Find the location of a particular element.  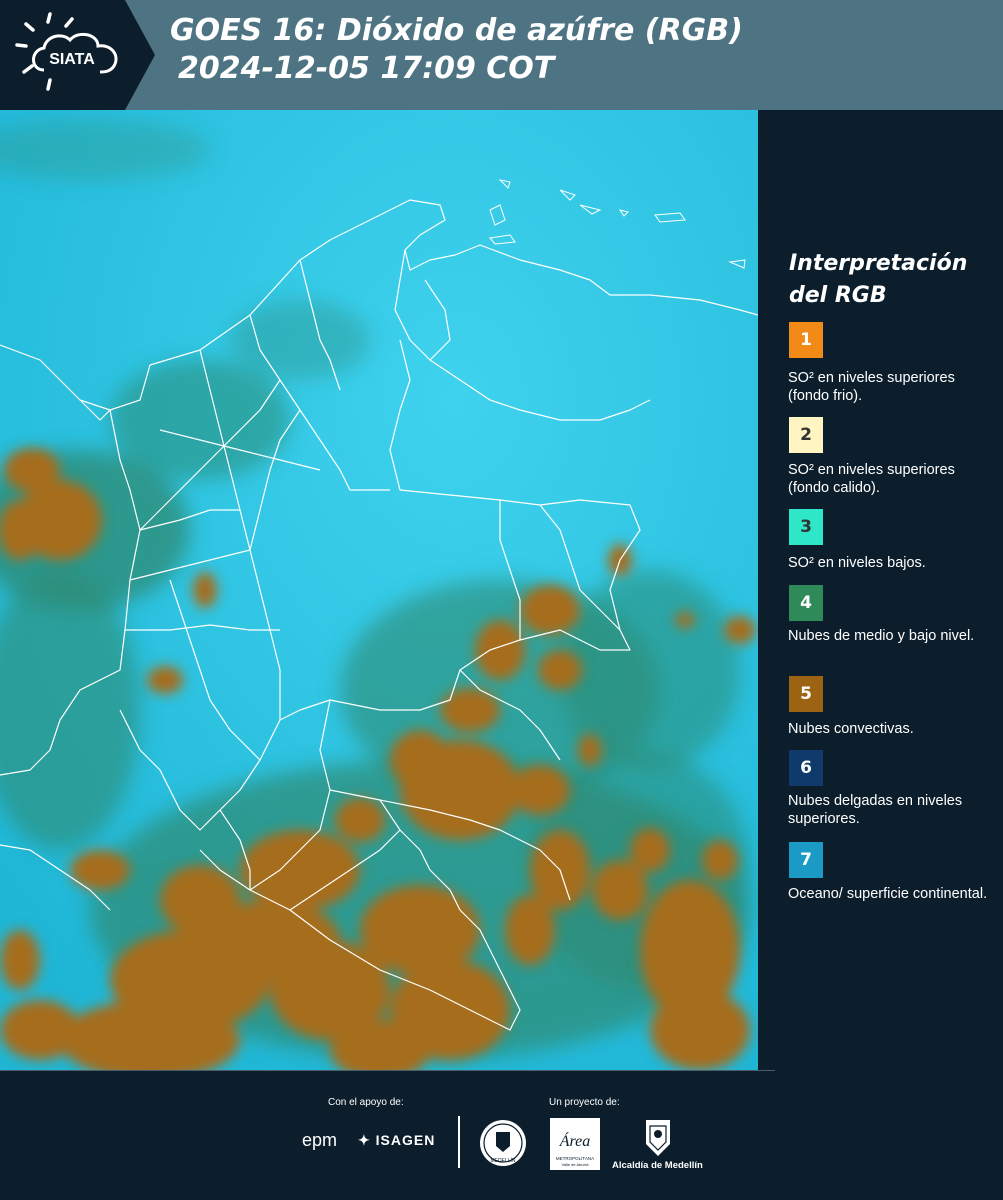

area-metropolitana-logo: Área METROPOLITANA Valle de Aburrá is located at coordinates (575, 1146).